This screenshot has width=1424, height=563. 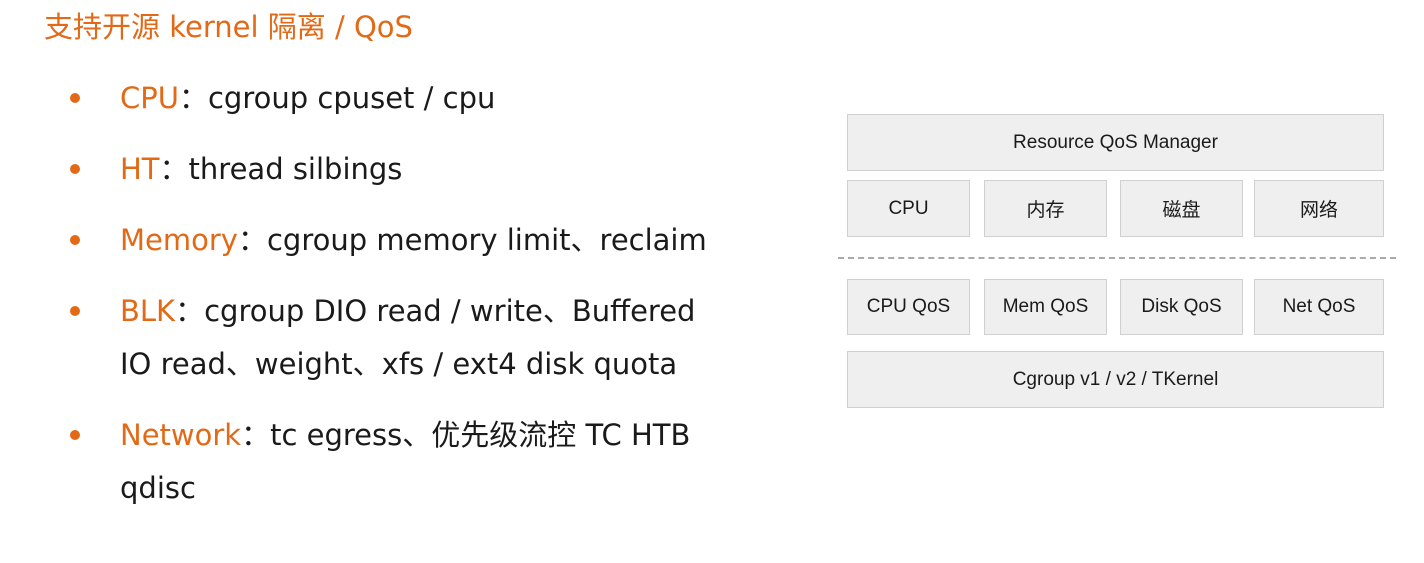 I want to click on qos-box-cpu: CPU QoS, so click(x=908, y=307).